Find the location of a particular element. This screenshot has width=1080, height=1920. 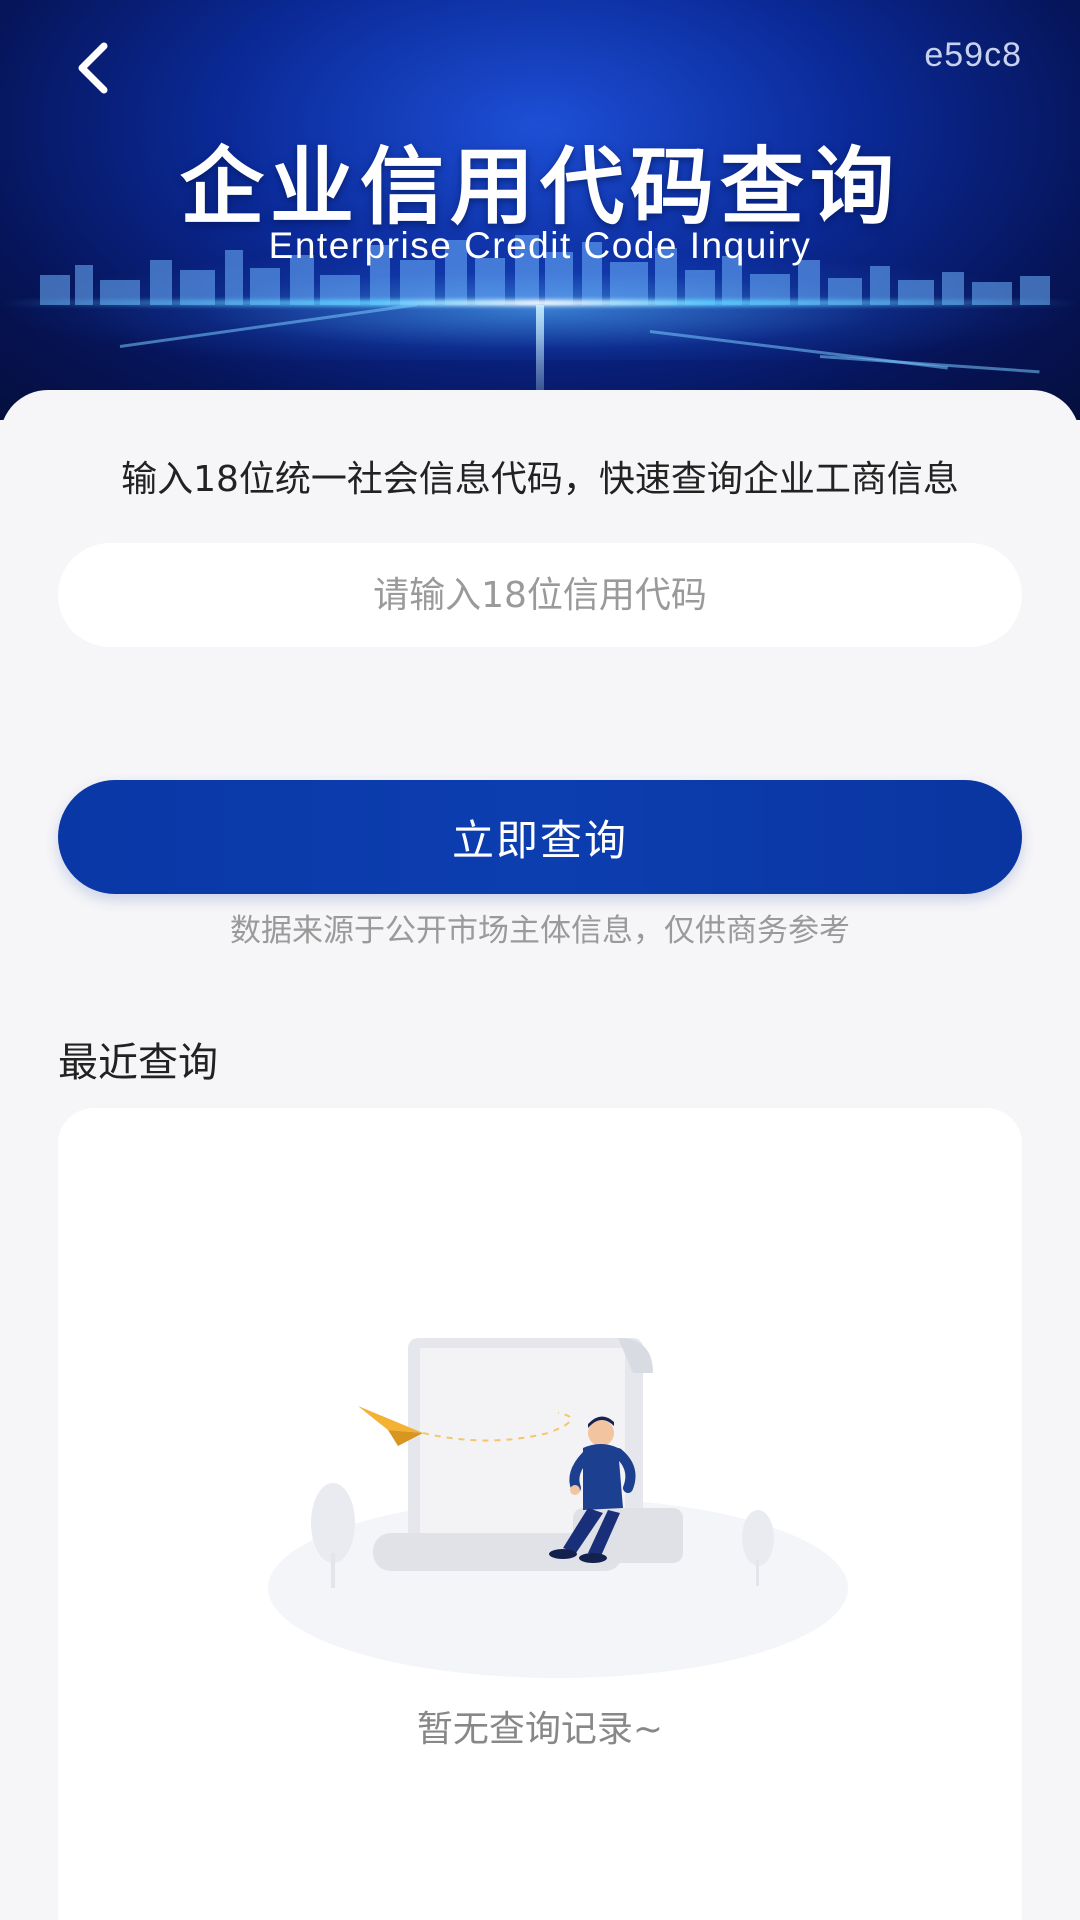

intro-text: 输入18位统一社会信息代码，快速查询企业工商信息 is located at coordinates (540, 479).